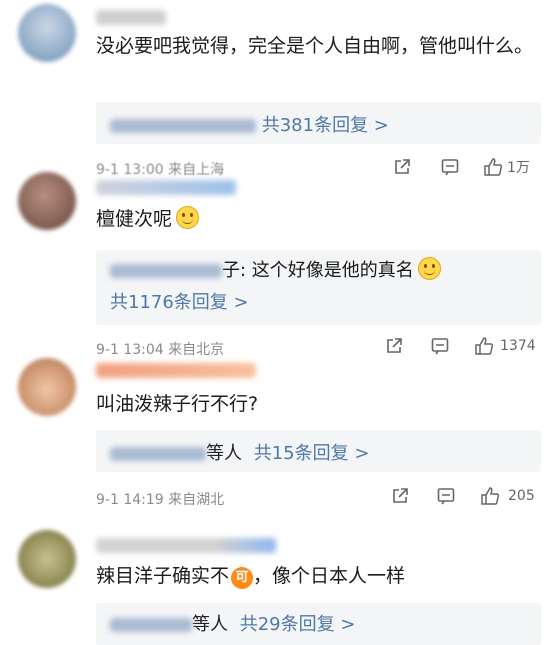 The height and width of the screenshot is (645, 558). Describe the element at coordinates (242, 578) in the screenshot. I see `ke-badge-emoji: 可` at that location.